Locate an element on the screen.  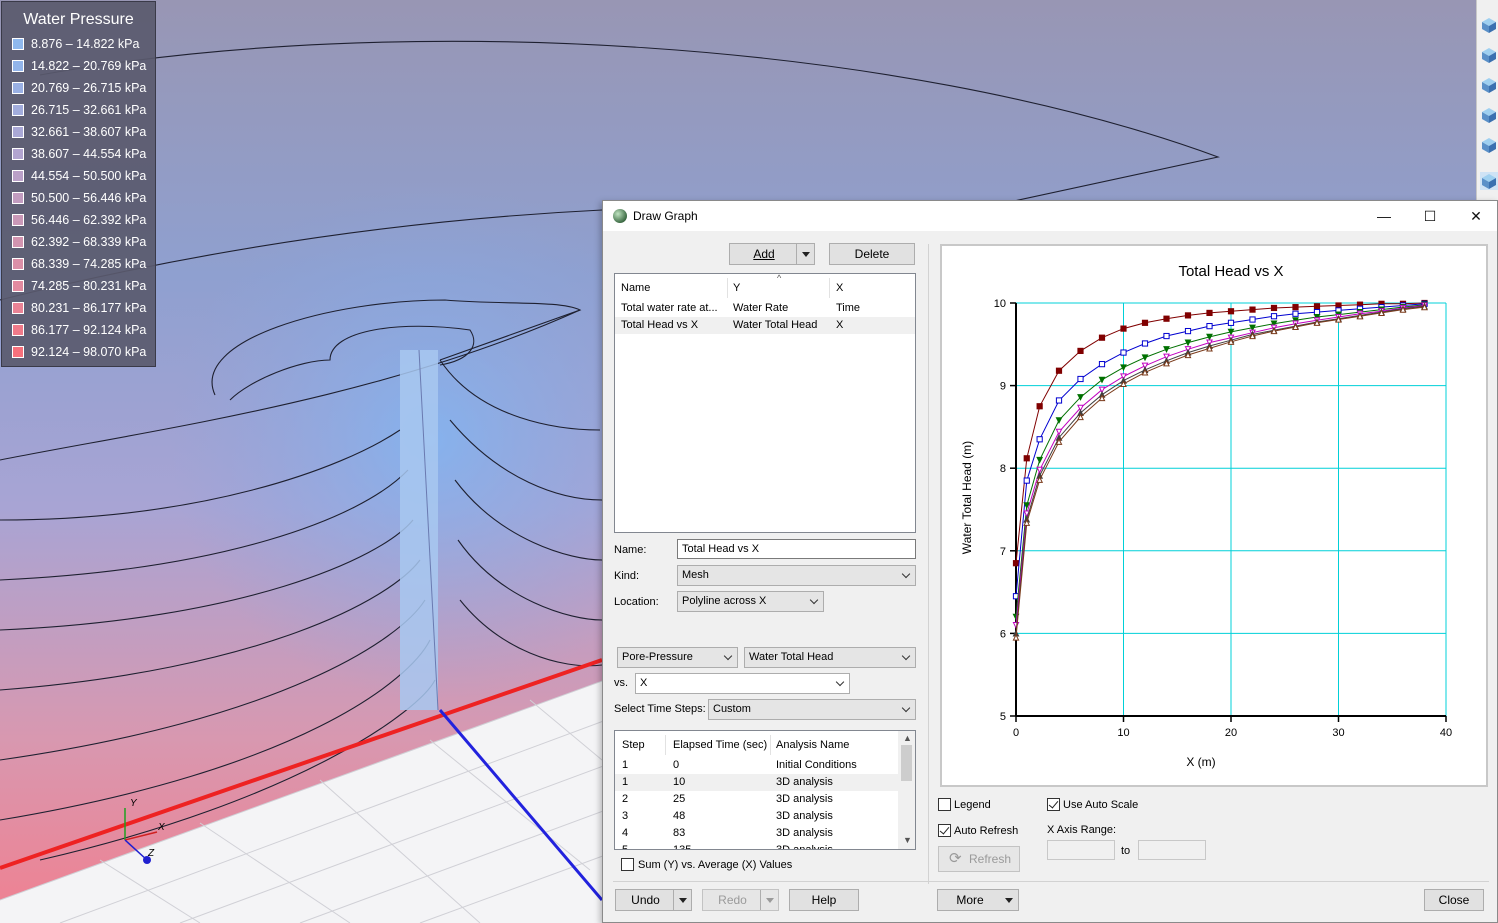
refresh-button: ⟳ Refresh is located at coordinates (979, 859).